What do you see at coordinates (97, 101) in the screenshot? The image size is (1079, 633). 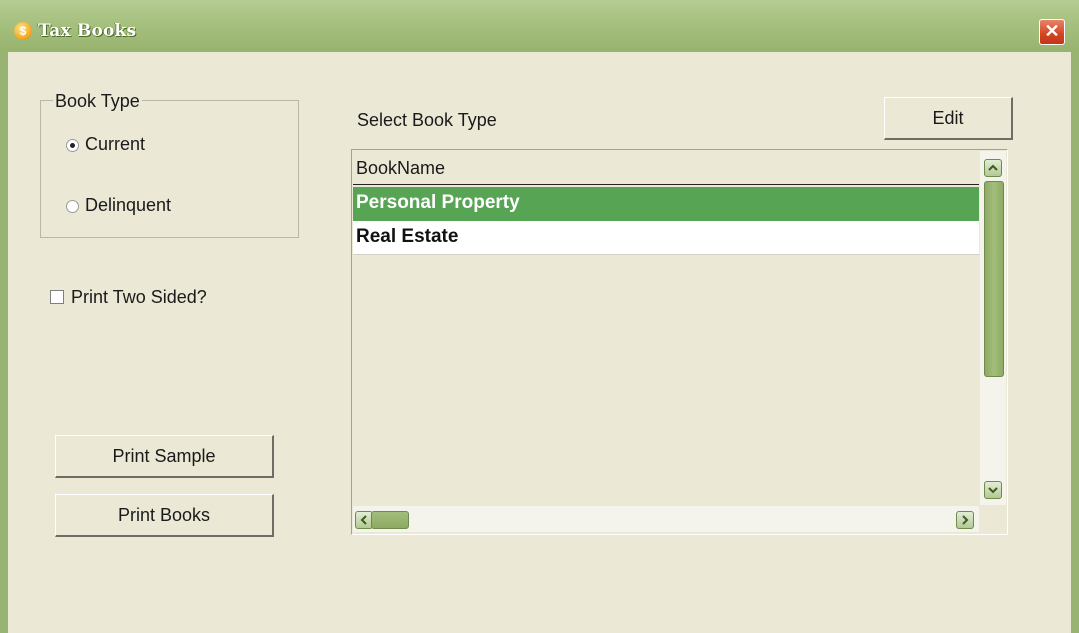 I see `book-type-legend: Book Type` at bounding box center [97, 101].